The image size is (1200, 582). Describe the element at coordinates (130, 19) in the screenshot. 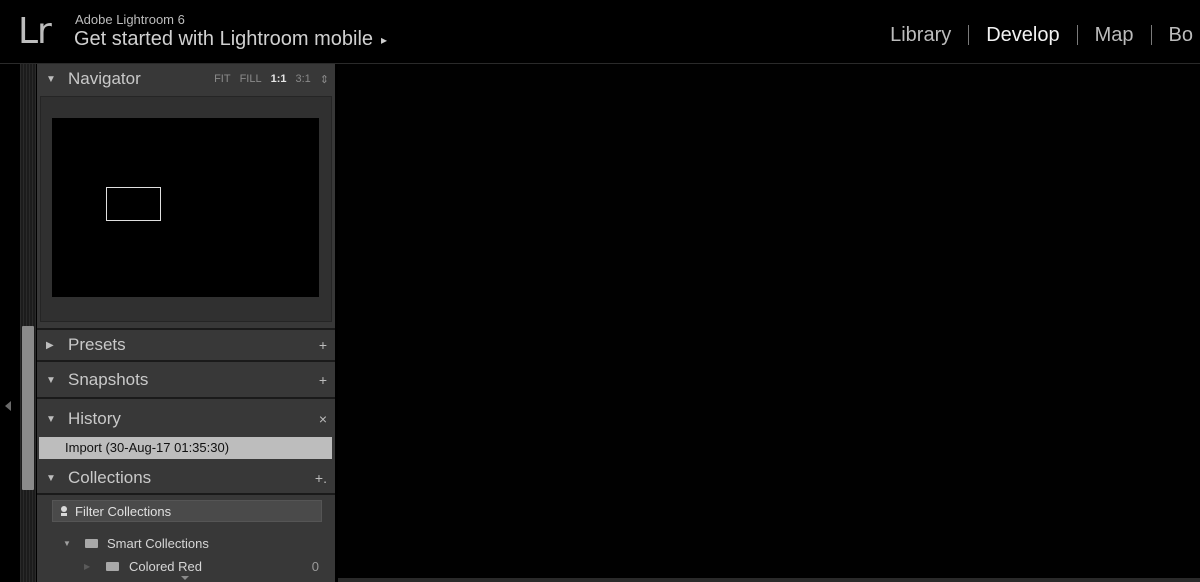

I see `app-name: Adobe Lightroom 6` at that location.